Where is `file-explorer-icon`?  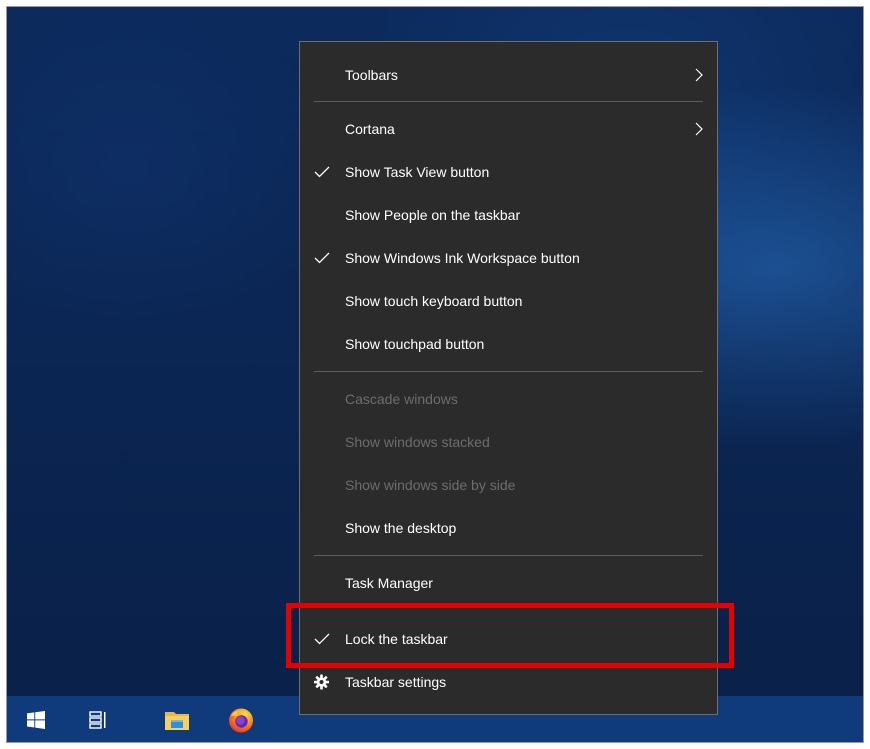 file-explorer-icon is located at coordinates (177, 721).